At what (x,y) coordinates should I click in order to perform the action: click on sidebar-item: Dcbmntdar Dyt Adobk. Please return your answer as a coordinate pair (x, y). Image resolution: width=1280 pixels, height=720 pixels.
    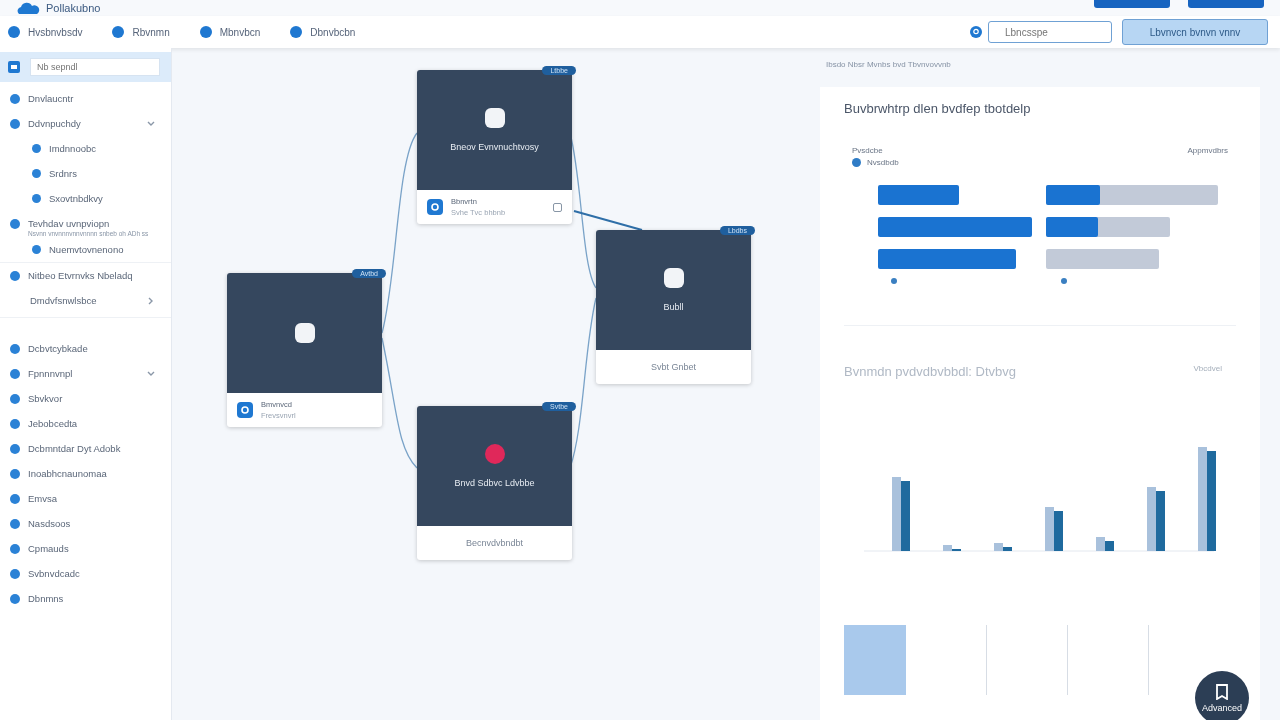
    Looking at the image, I should click on (74, 448).